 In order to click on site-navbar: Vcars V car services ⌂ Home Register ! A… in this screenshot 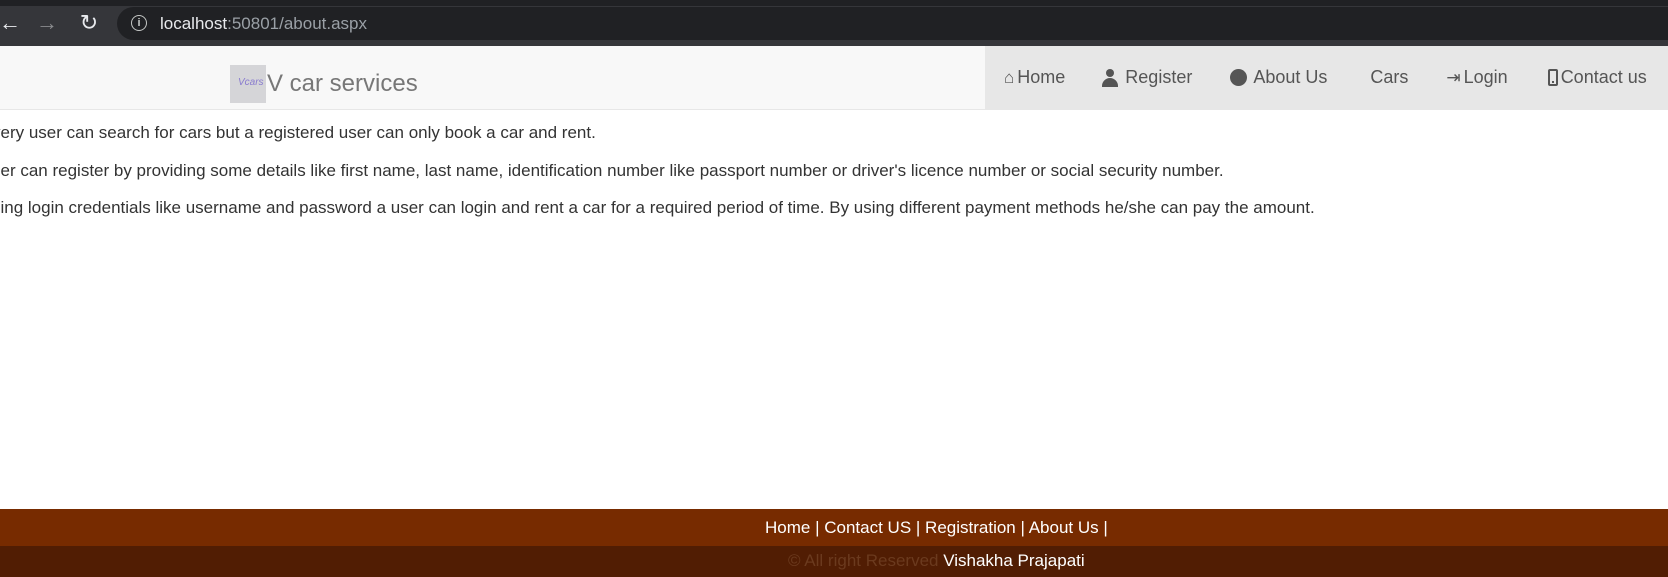, I will do `click(834, 78)`.